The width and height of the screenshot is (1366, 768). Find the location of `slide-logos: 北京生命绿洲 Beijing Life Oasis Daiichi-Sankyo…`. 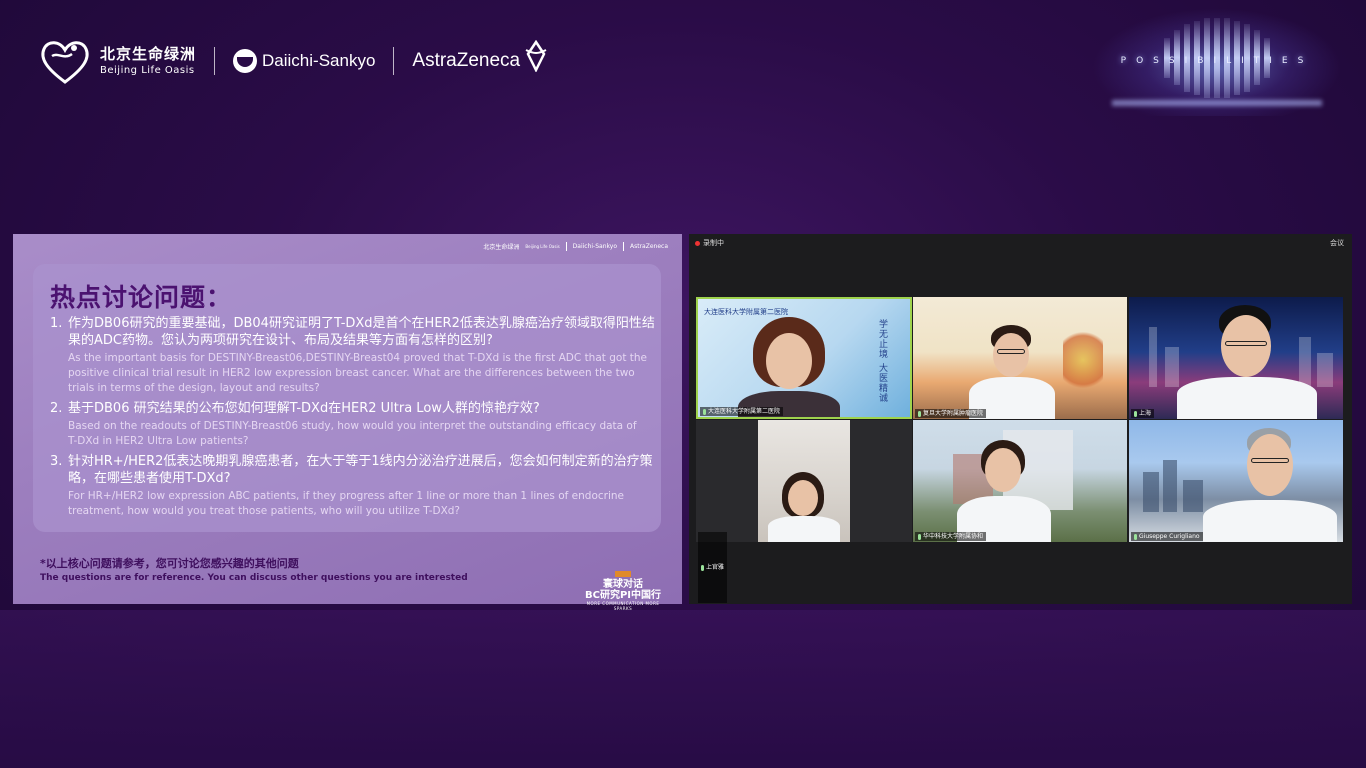

slide-logos: 北京生命绿洲 Beijing Life Oasis Daiichi-Sankyo… is located at coordinates (575, 246).